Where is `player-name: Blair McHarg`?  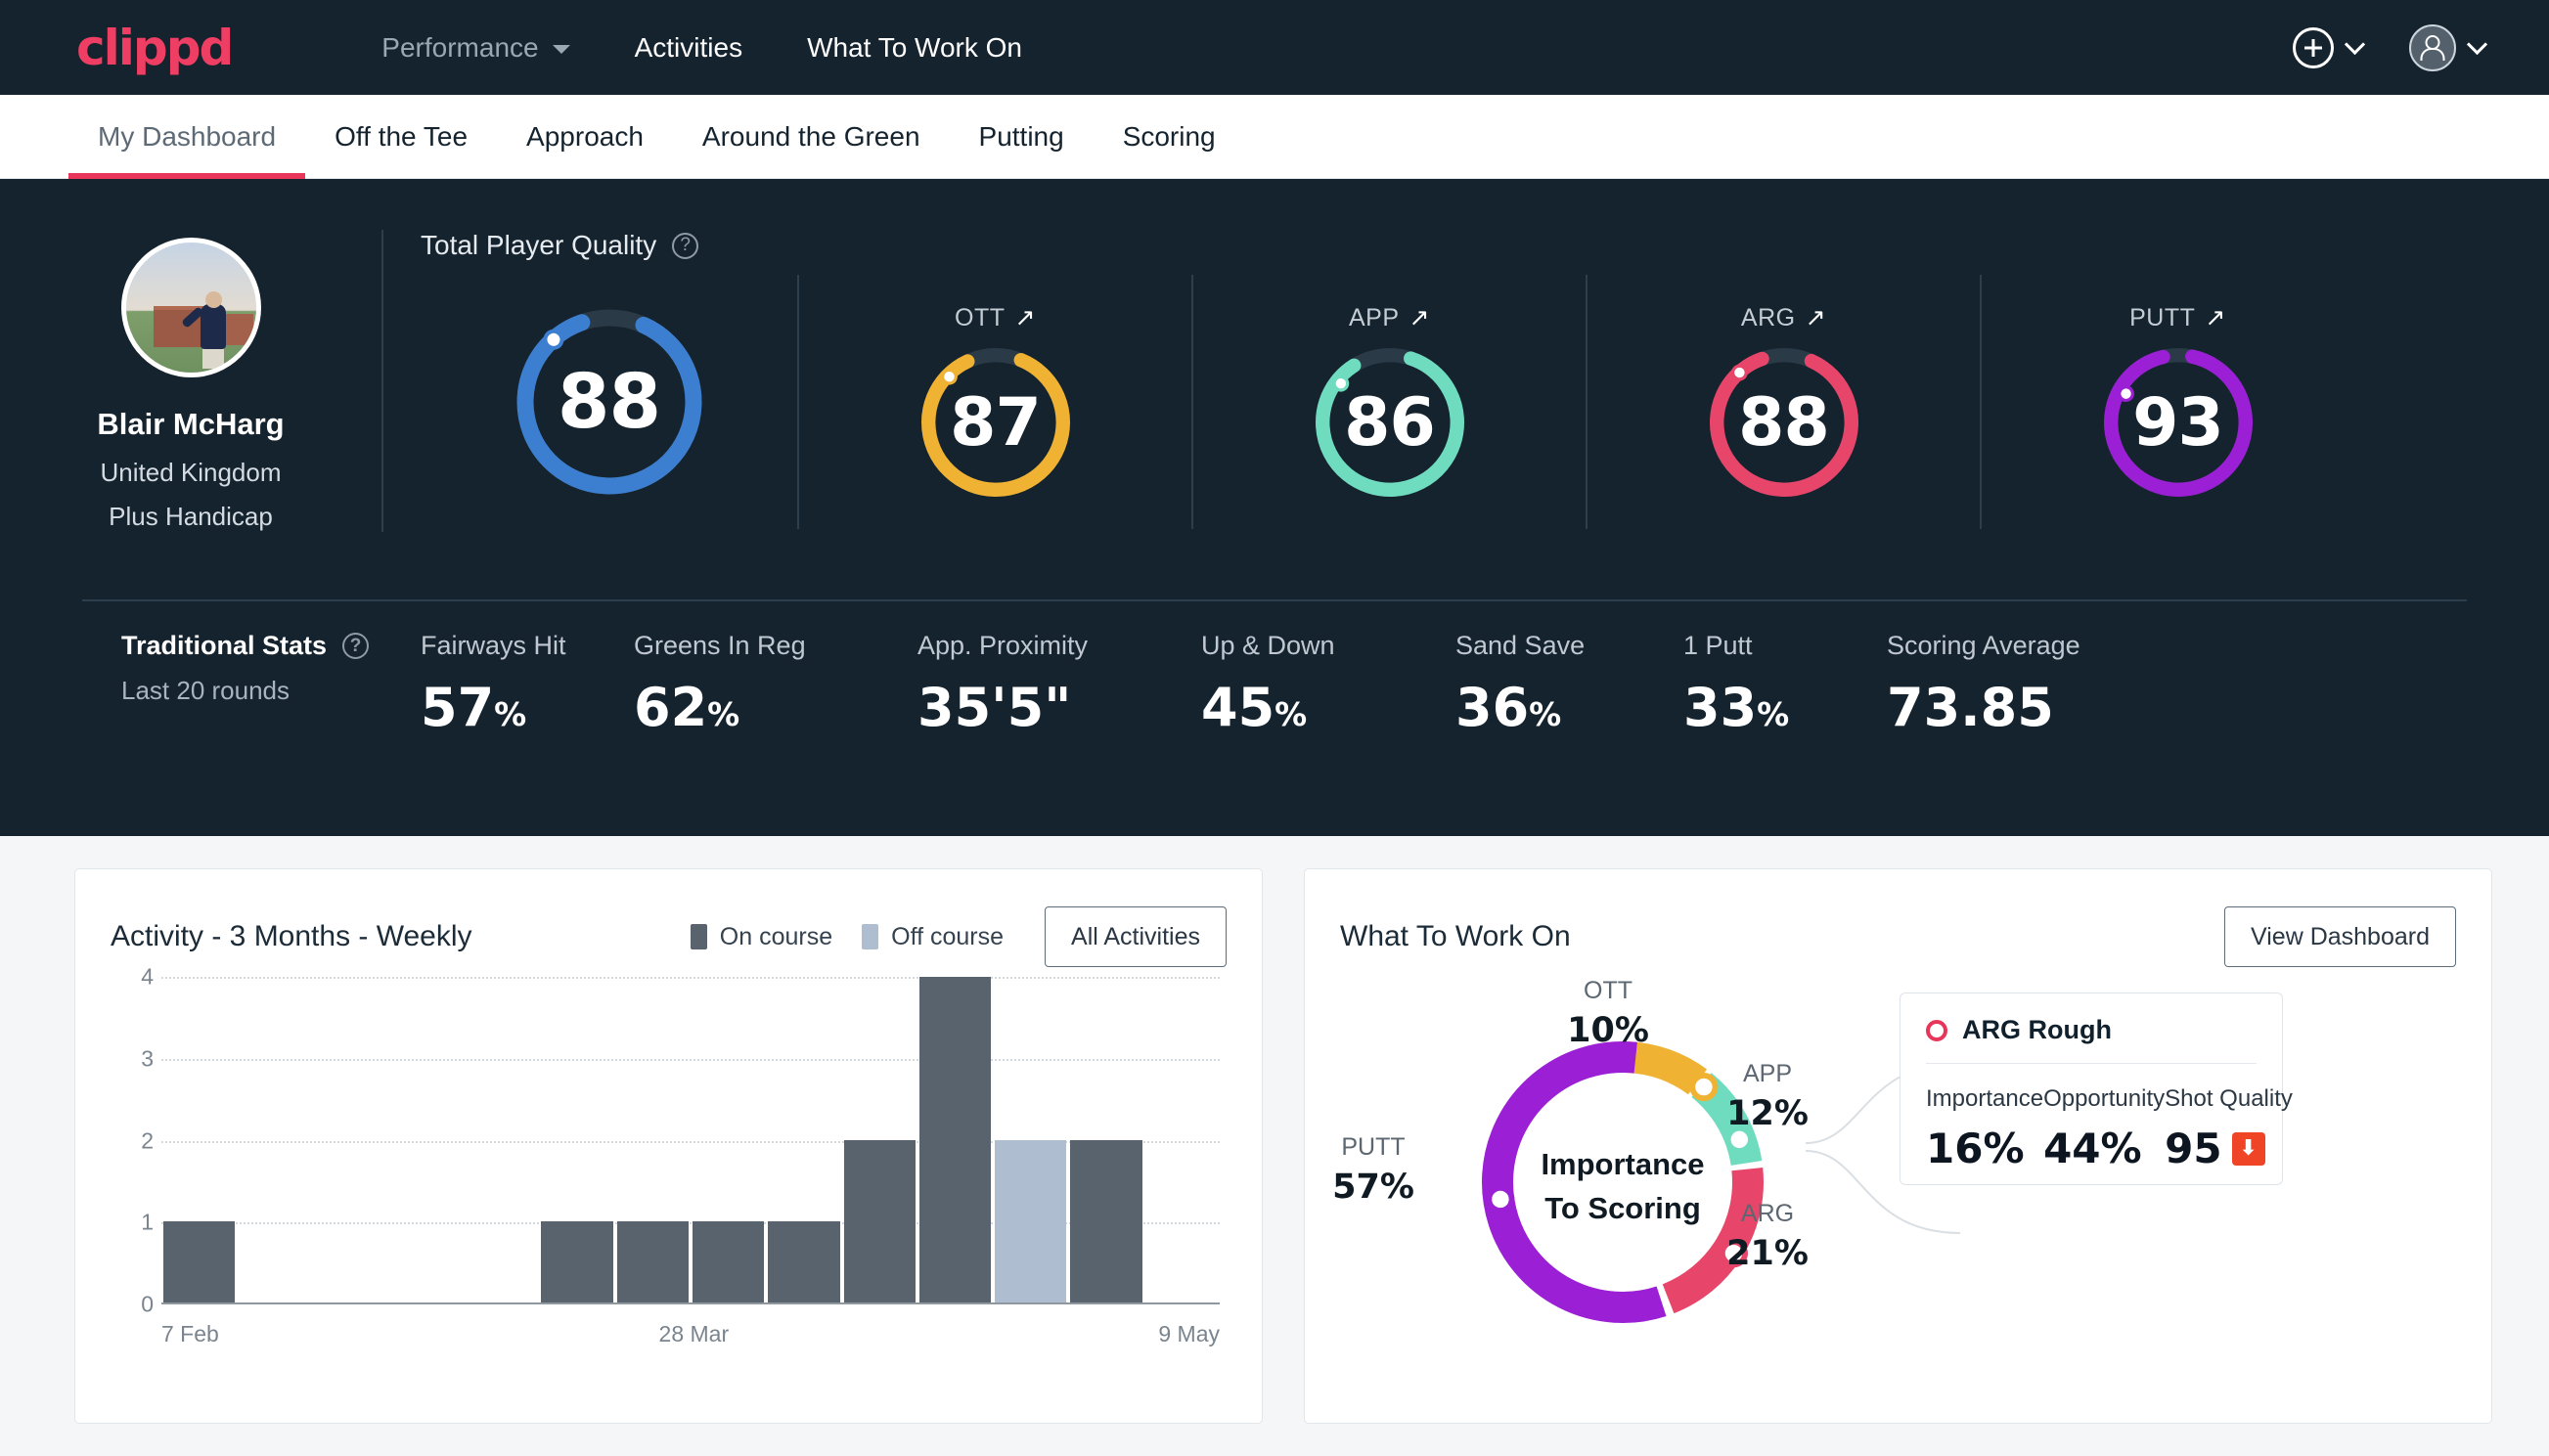
player-name: Blair McHarg is located at coordinates (191, 424).